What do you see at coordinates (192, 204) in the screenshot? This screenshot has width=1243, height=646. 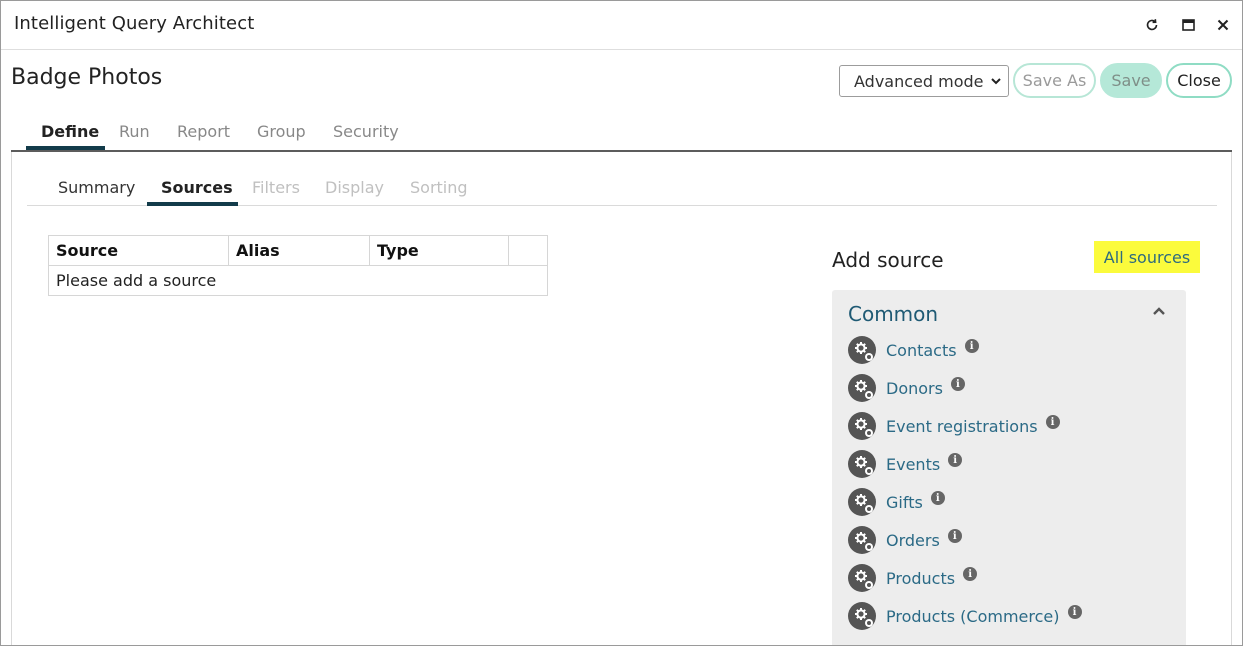 I see `active-subtab-indicator` at bounding box center [192, 204].